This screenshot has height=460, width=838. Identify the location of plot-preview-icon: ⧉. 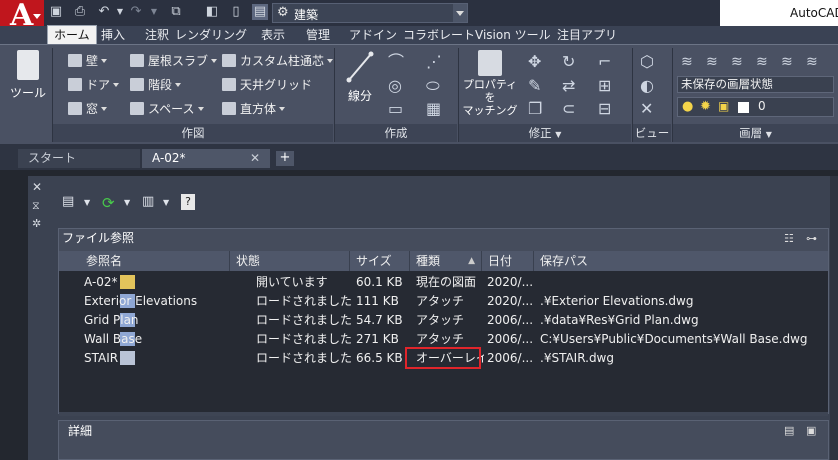
(176, 12).